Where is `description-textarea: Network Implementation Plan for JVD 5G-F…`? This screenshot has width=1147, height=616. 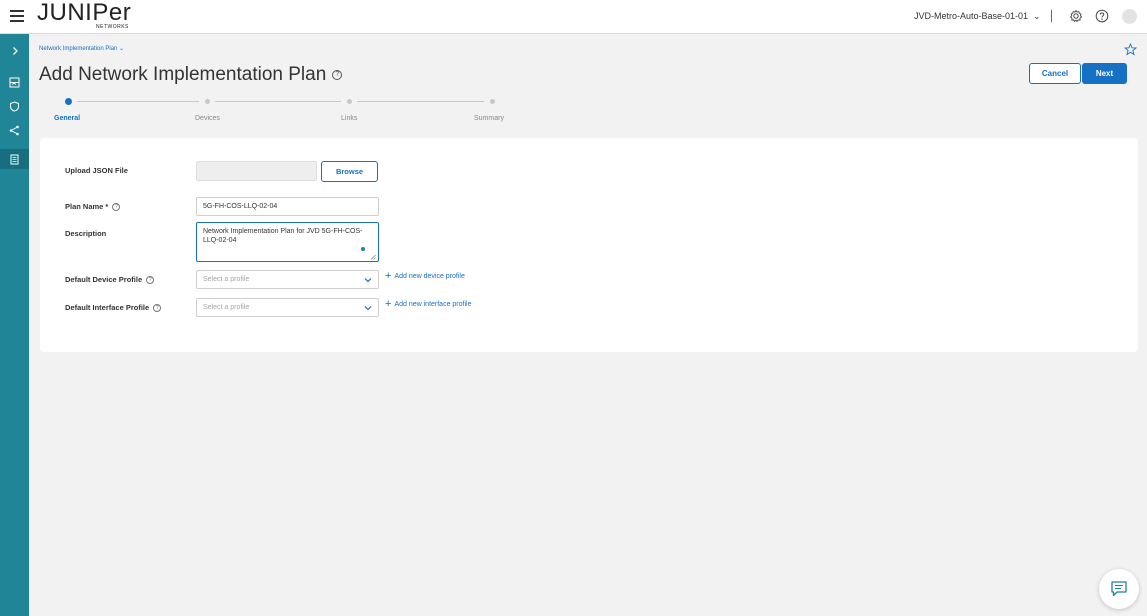 description-textarea: Network Implementation Plan for JVD 5G-F… is located at coordinates (287, 242).